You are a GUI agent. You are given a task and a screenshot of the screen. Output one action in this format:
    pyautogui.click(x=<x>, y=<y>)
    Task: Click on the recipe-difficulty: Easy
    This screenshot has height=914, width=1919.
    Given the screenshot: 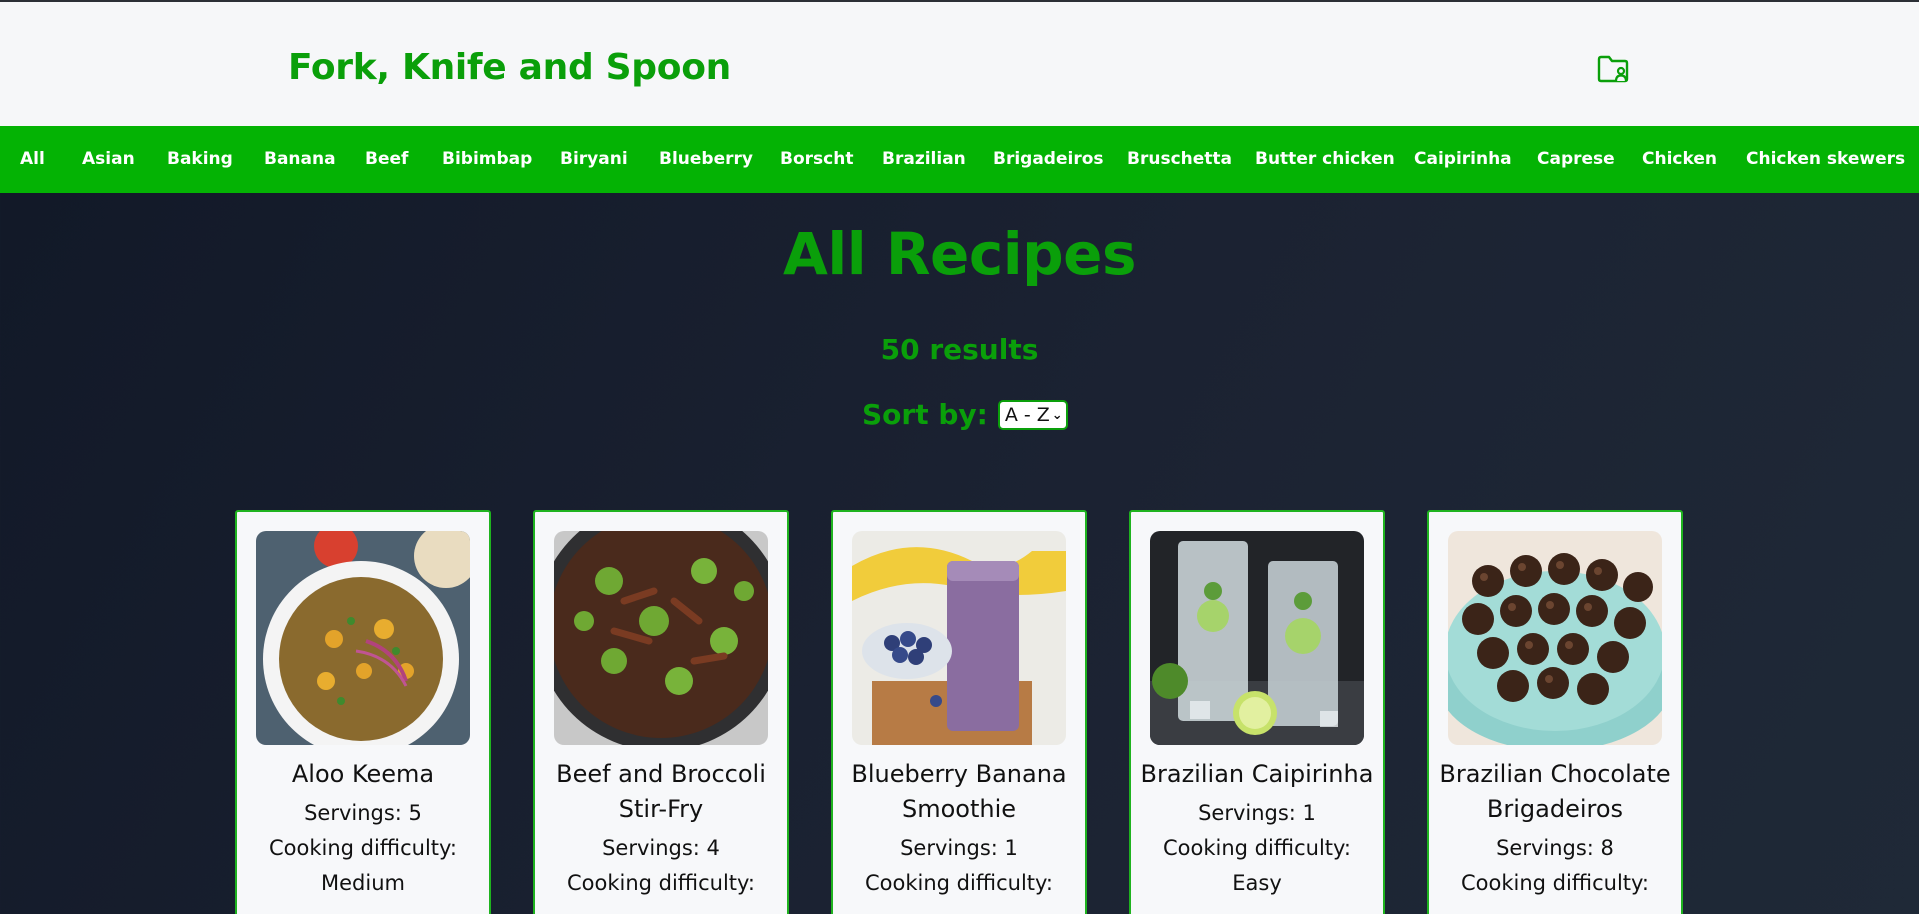 What is the action you would take?
    pyautogui.click(x=1257, y=883)
    